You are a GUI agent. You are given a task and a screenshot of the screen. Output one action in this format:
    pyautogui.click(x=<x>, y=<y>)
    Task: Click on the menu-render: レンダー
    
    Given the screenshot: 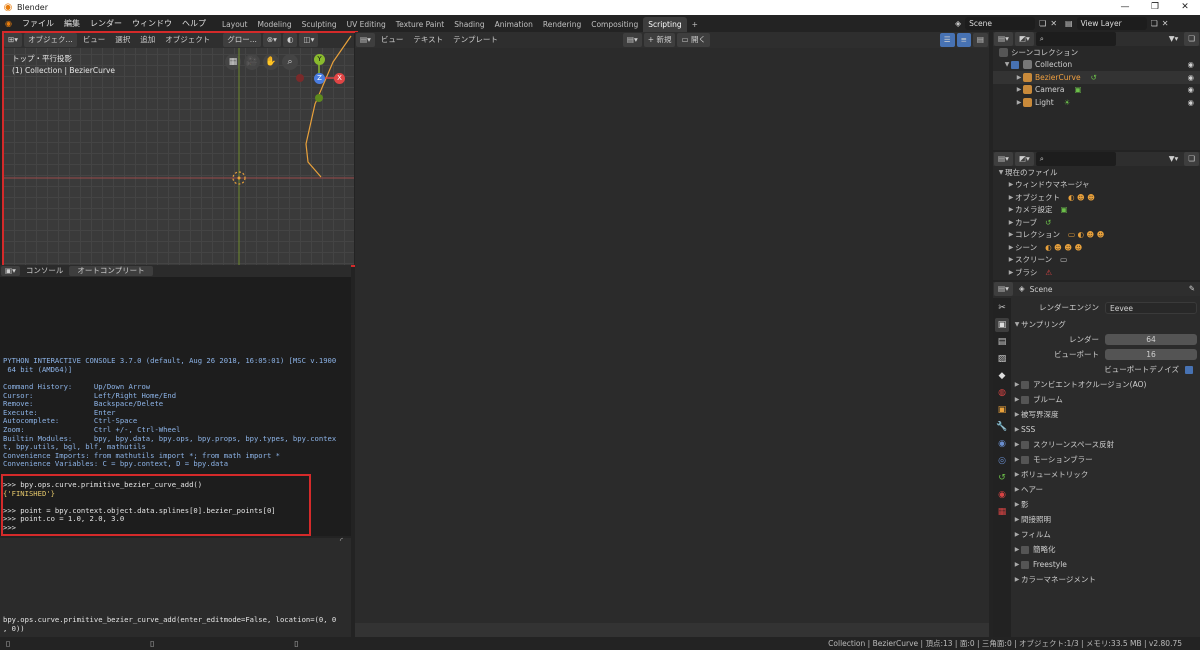 What is the action you would take?
    pyautogui.click(x=106, y=23)
    